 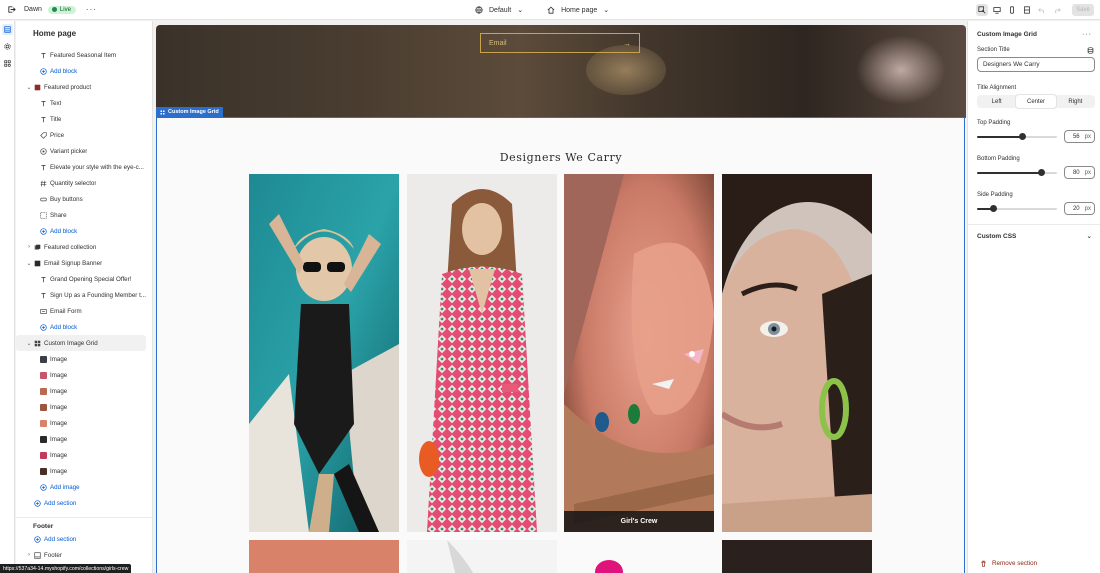 What do you see at coordinates (84, 524) in the screenshot?
I see `footer-group-heading: Footer` at bounding box center [84, 524].